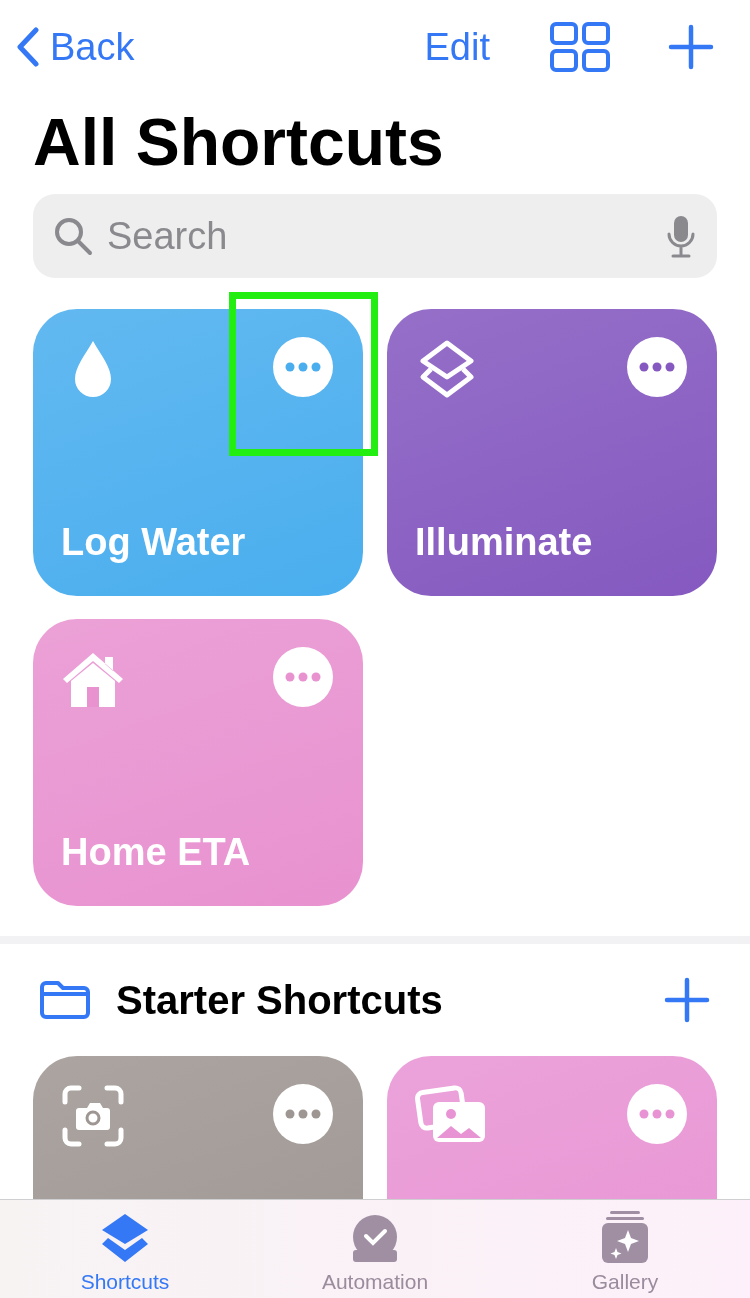 This screenshot has height=1298, width=750. I want to click on microphone-icon, so click(681, 236).